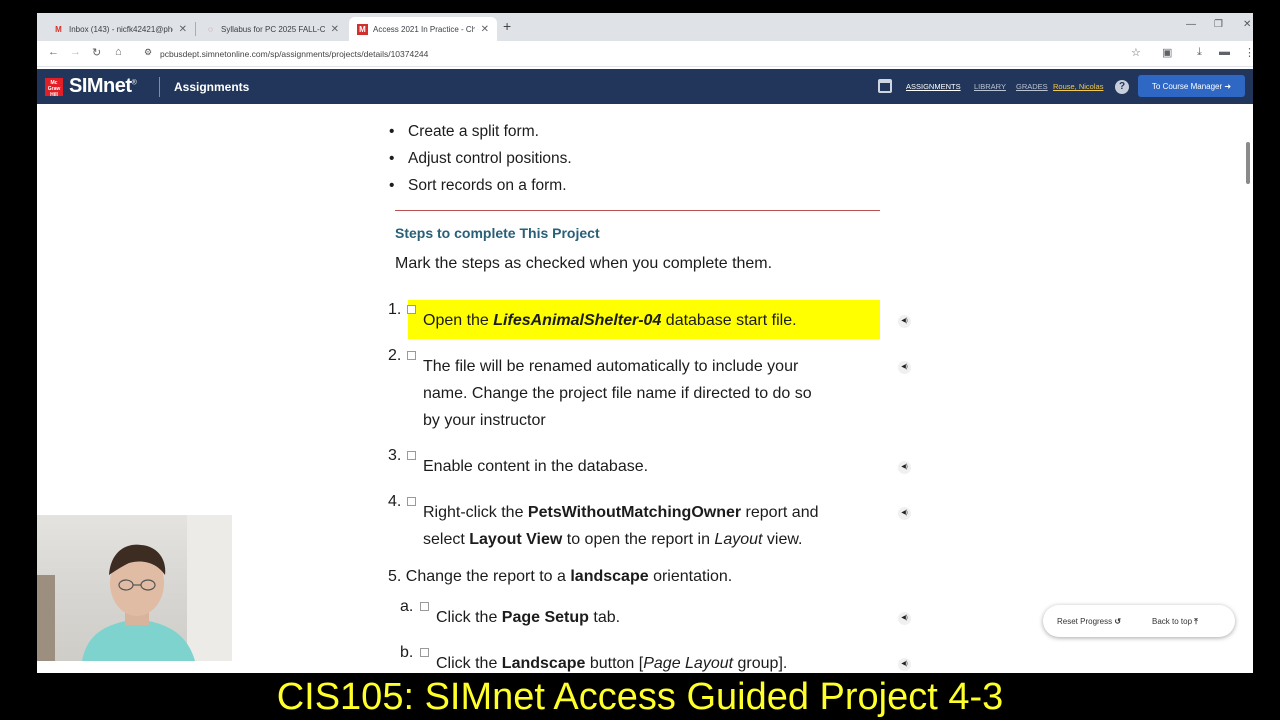 The height and width of the screenshot is (720, 1280). I want to click on tab-title: Inbox (143) - nicfk42421@phoe, so click(121, 29).